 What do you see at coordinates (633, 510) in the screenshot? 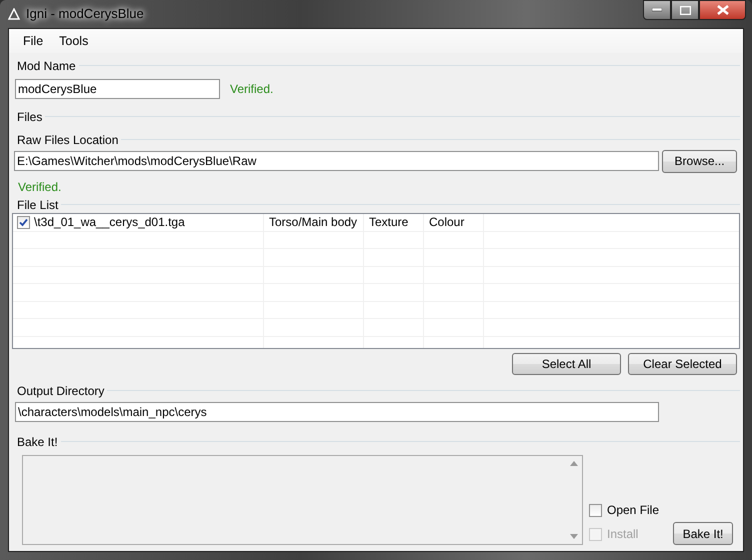
I see `checkbox-label: Open File` at bounding box center [633, 510].